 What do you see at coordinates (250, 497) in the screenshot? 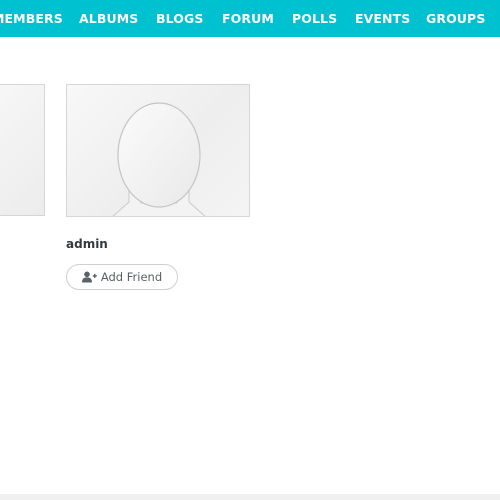
I see `footer-divider` at bounding box center [250, 497].